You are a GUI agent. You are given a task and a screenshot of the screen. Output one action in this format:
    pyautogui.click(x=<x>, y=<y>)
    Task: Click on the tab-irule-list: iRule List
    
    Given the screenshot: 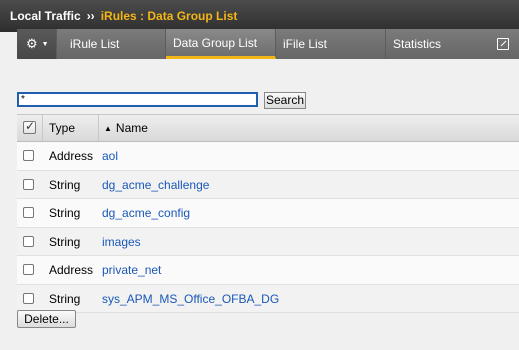 What is the action you would take?
    pyautogui.click(x=111, y=44)
    